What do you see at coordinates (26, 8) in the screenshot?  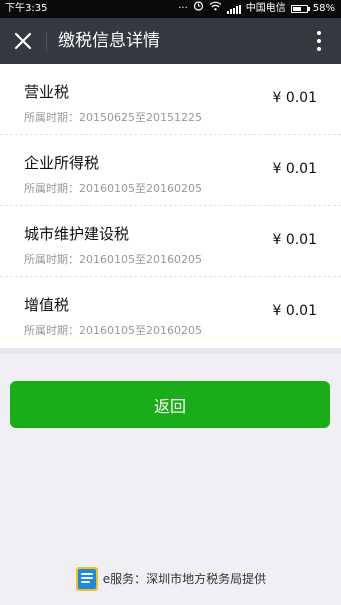 I see `status-time: 下午3:35` at bounding box center [26, 8].